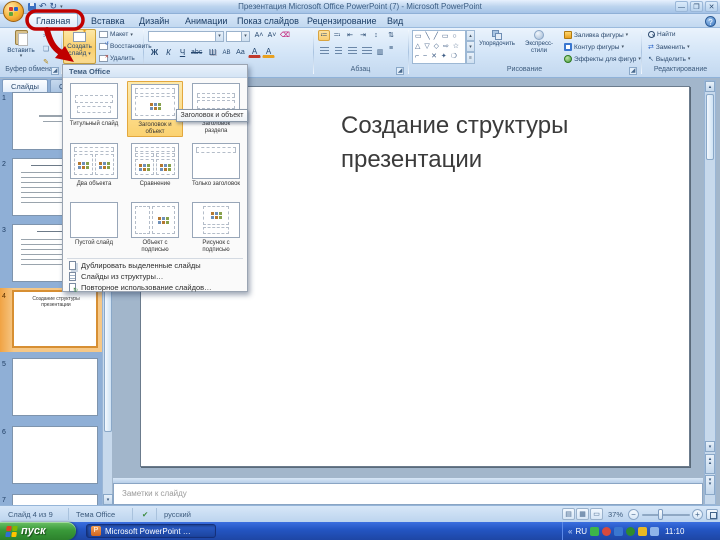 The width and height of the screenshot is (720, 540). I want to click on shapes-scroll-down-icon: ▾, so click(470, 46).